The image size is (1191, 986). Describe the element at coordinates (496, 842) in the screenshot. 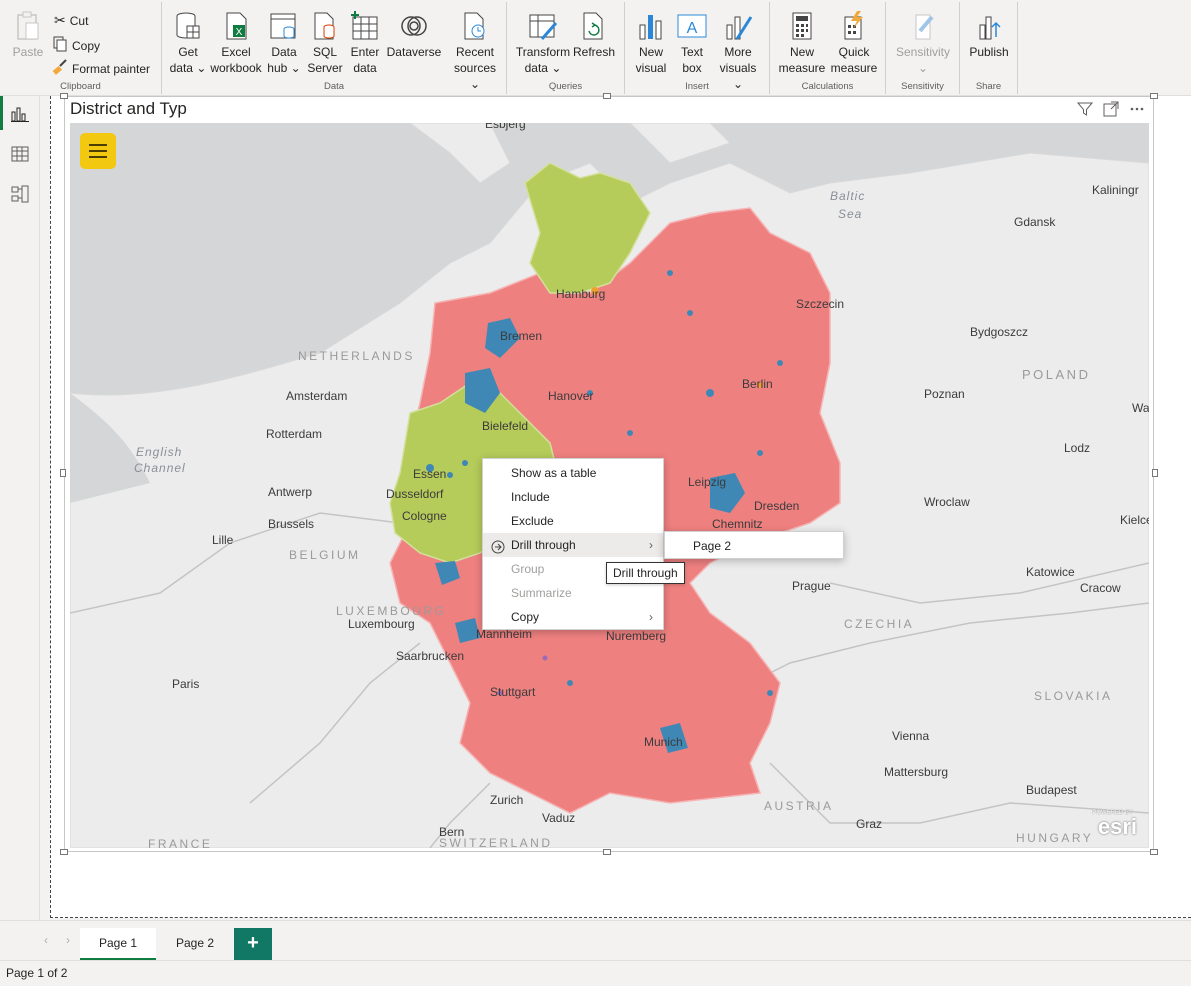

I see `label-switzerland: SWITZERLAND` at that location.